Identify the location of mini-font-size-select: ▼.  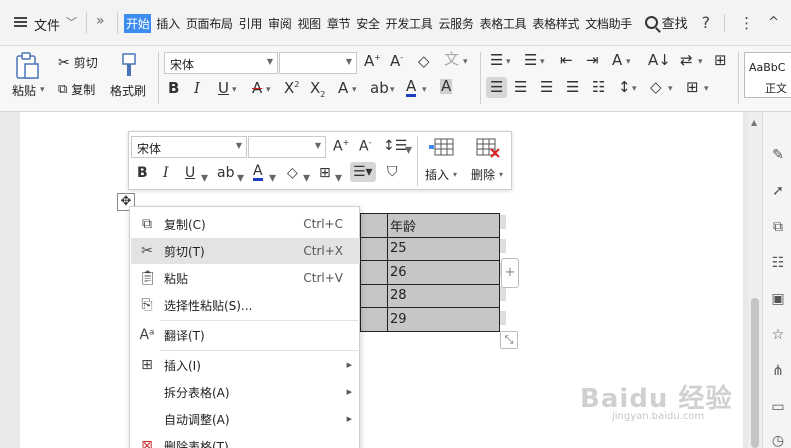
(287, 147).